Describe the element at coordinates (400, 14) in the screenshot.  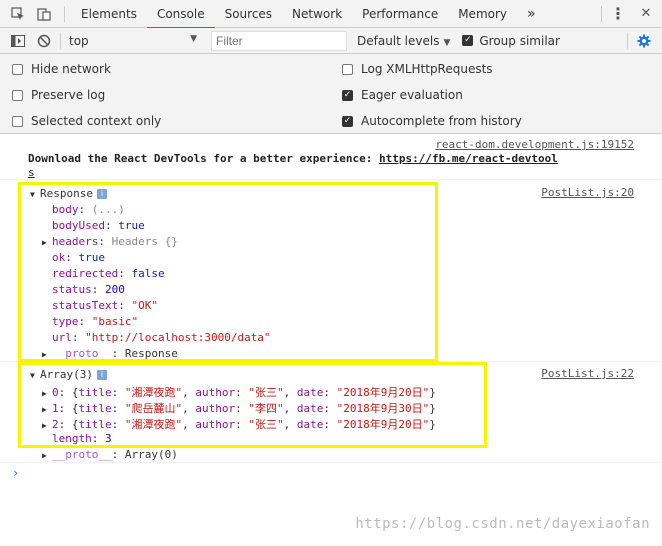
I see `tab-performance: Performance` at that location.